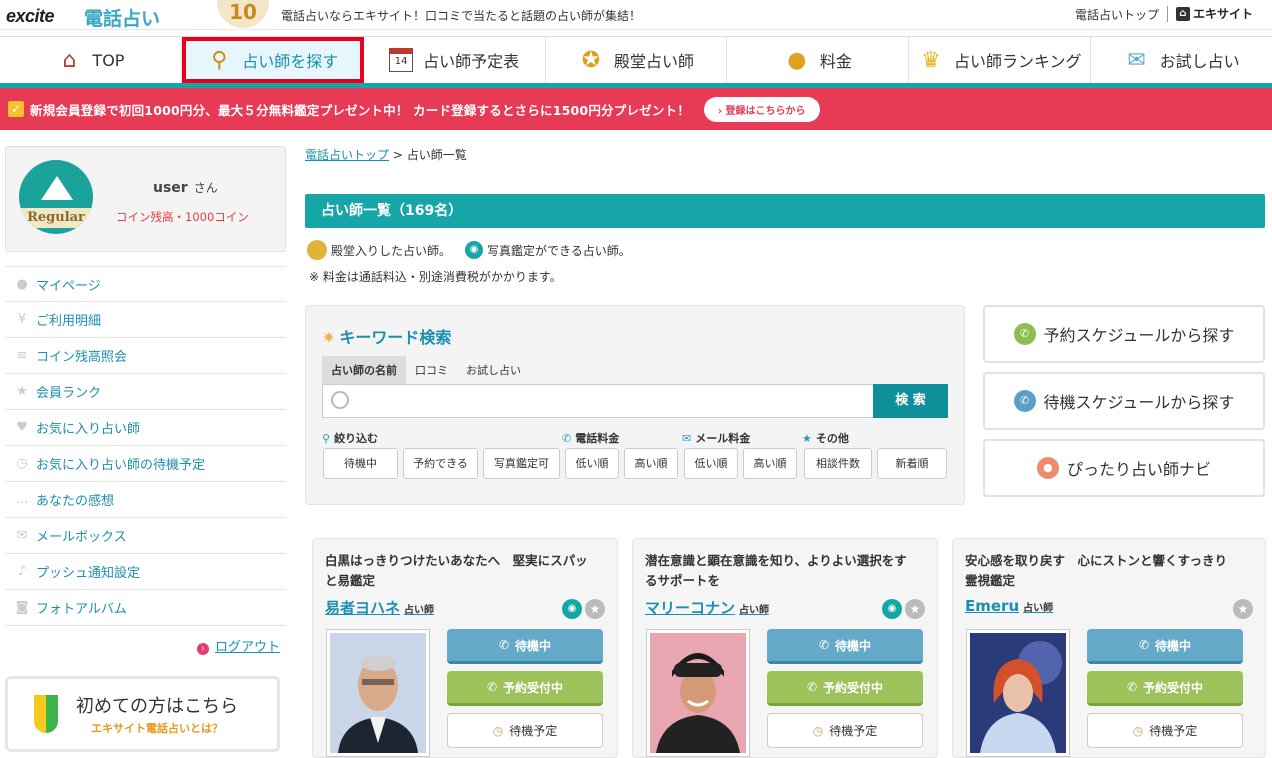 The width and height of the screenshot is (1272, 758). I want to click on page-title: 占い師一覧（169名）, so click(785, 211).